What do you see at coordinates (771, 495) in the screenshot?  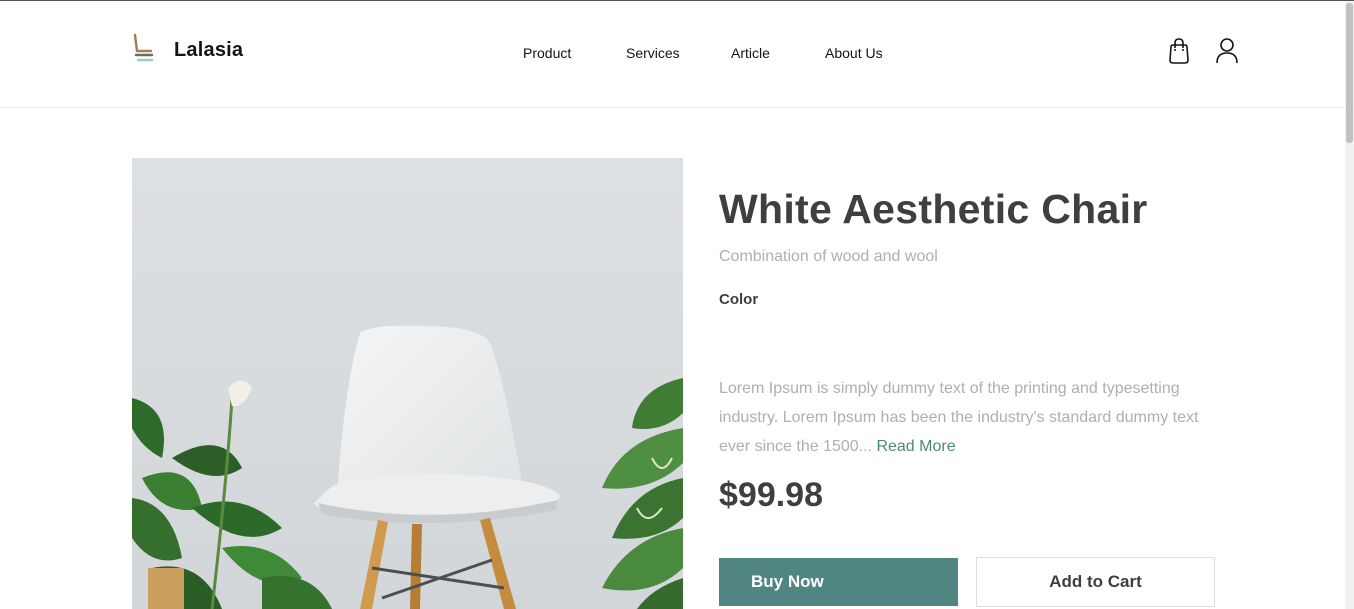 I see `product-price: $99.98` at bounding box center [771, 495].